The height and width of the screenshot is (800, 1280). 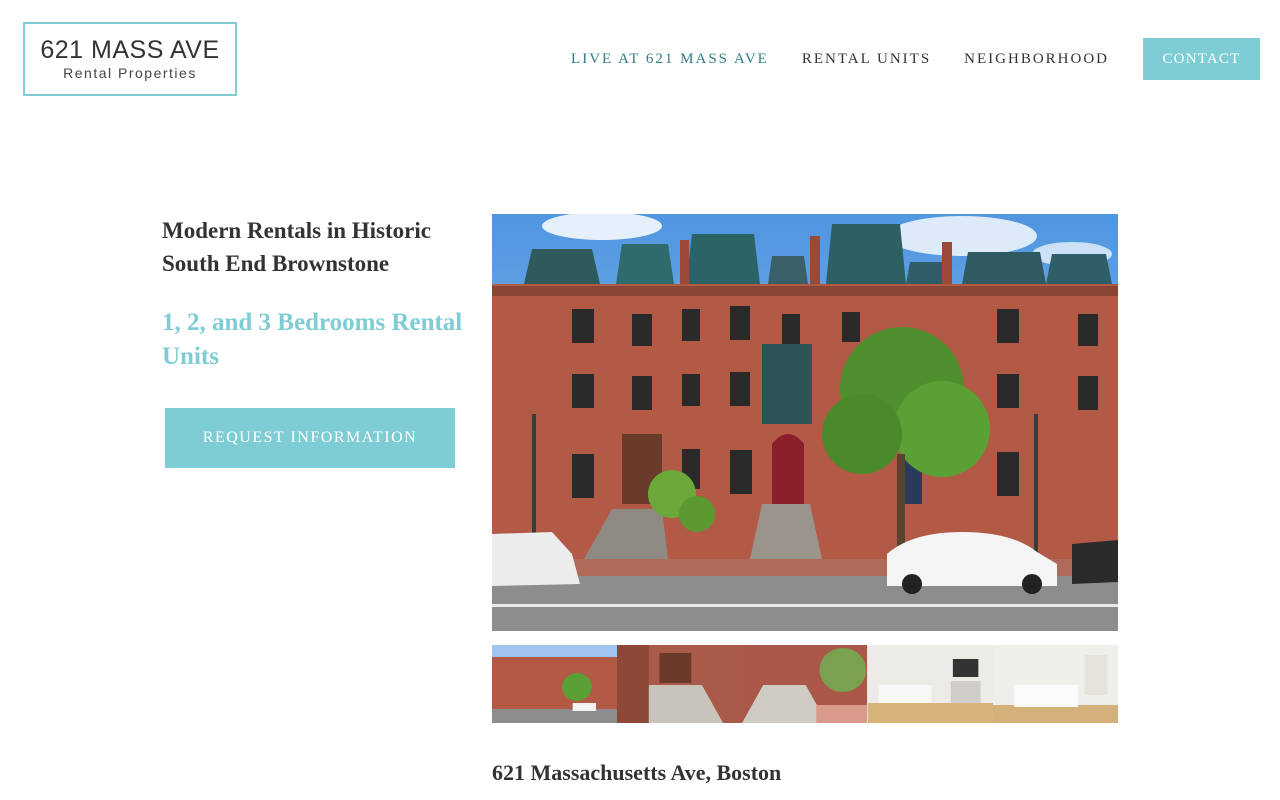 I want to click on thumbnail-front-stairs, so click(x=680, y=684).